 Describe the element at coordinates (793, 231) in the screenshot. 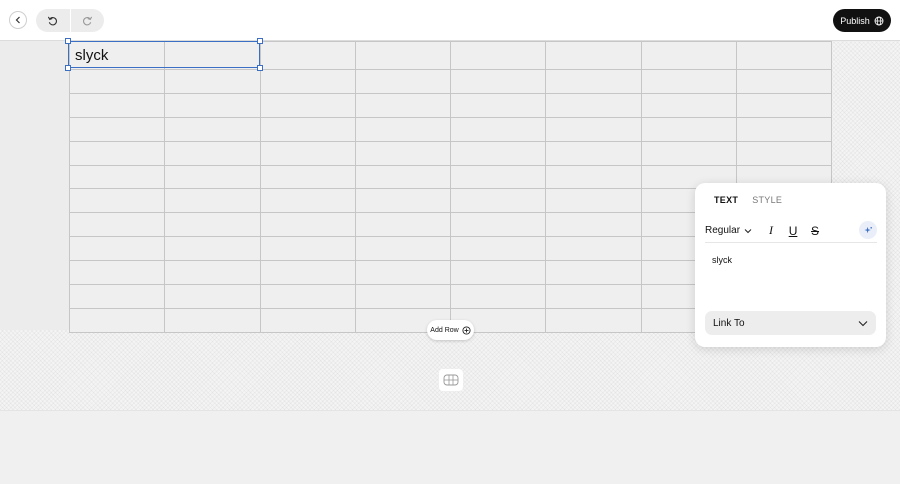

I see `underline-button: U` at that location.